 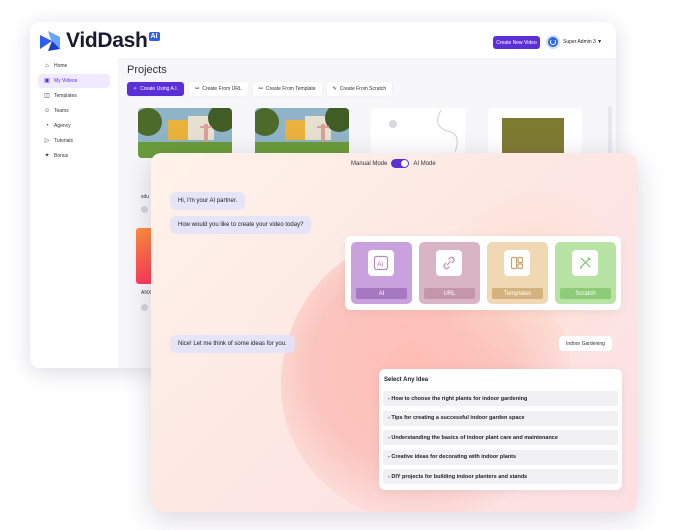 What do you see at coordinates (65, 96) in the screenshot?
I see `sidebar-item-label: Templates` at bounding box center [65, 96].